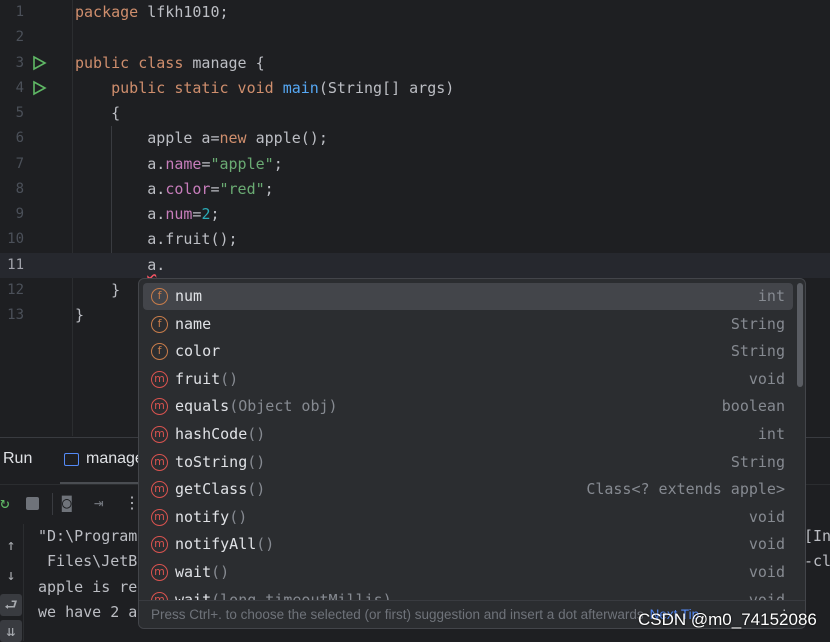  I want to click on code-text: {, so click(97, 113).